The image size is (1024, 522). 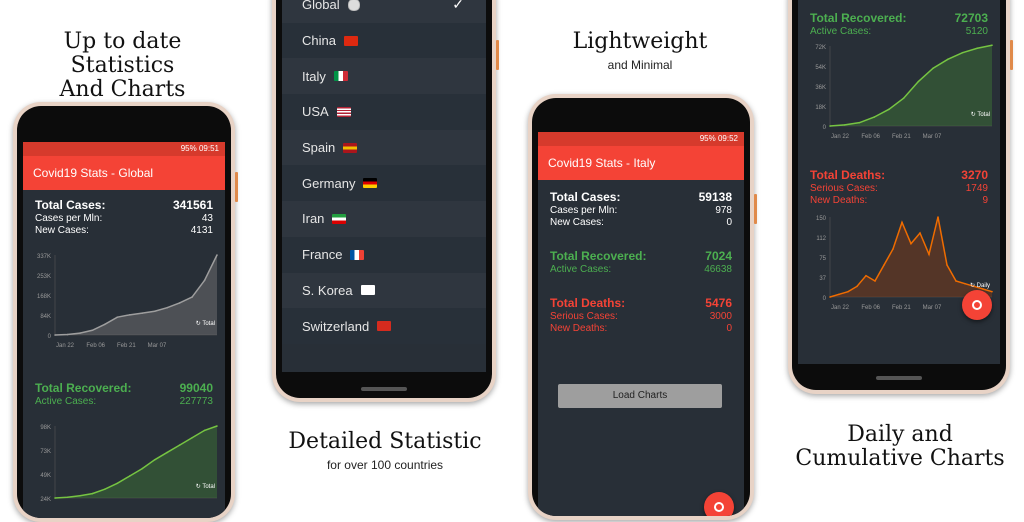 What do you see at coordinates (384, 76) in the screenshot?
I see `country-item: Italy` at bounding box center [384, 76].